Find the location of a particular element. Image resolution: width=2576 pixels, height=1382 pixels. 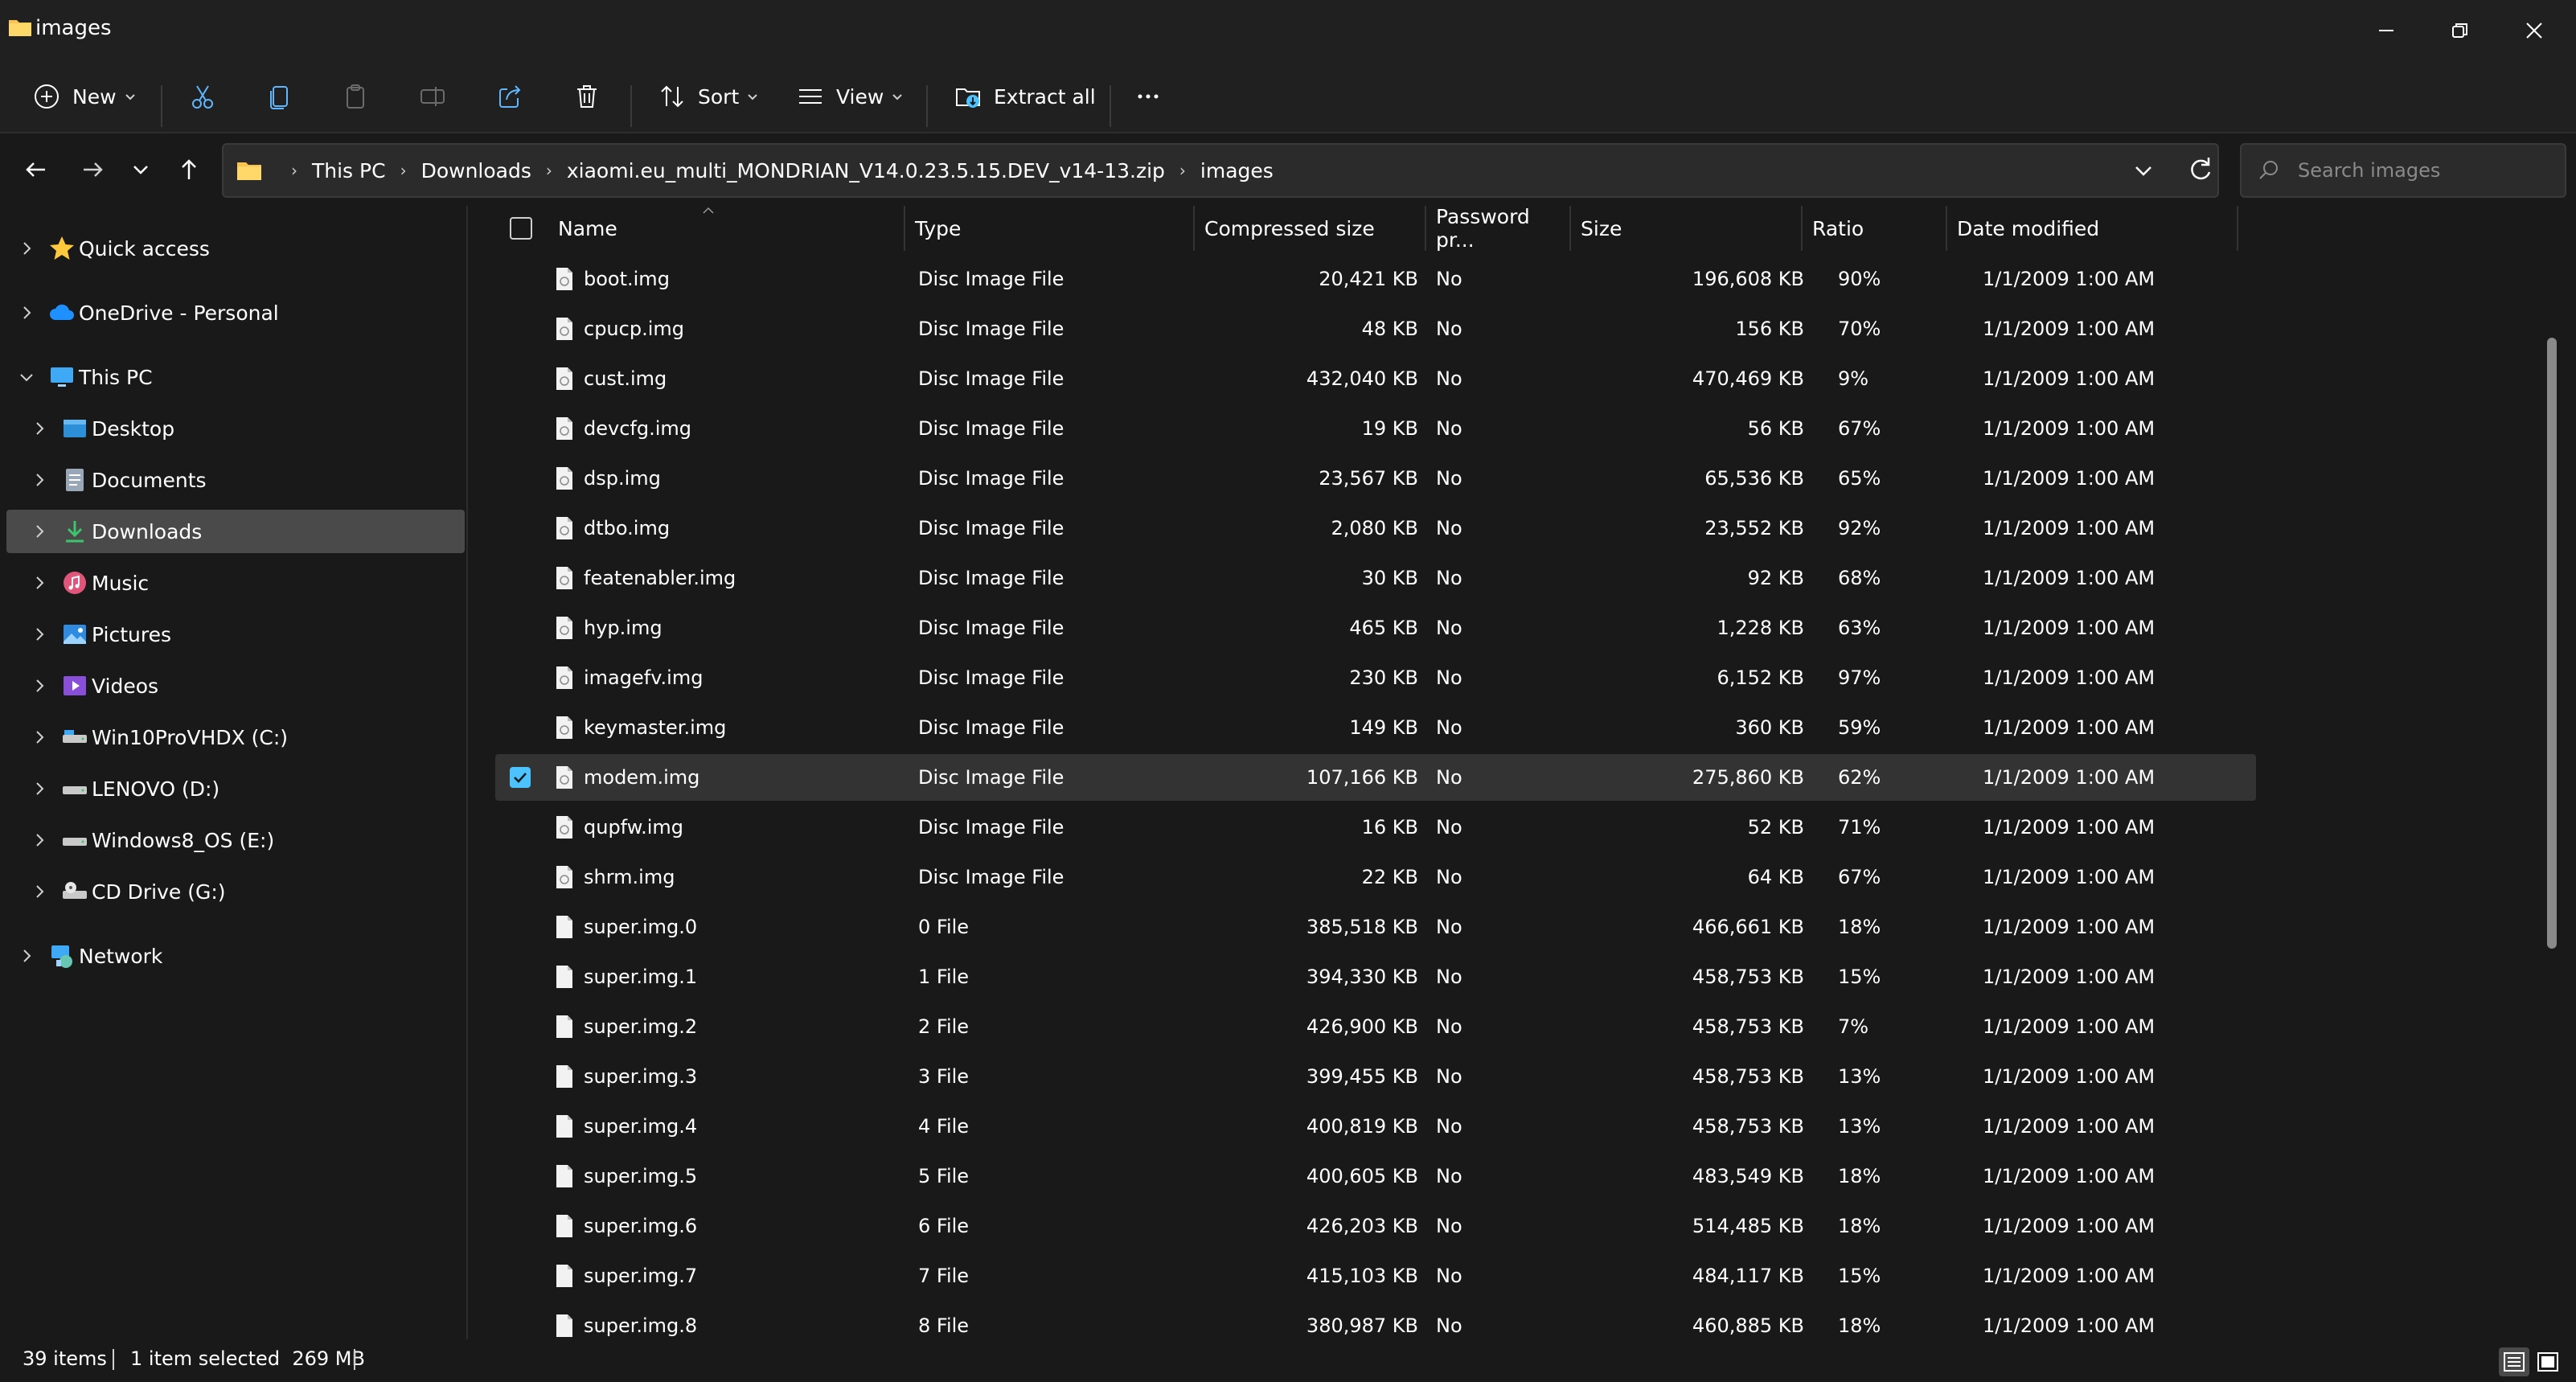

column-header-size: Size is located at coordinates (1687, 228).